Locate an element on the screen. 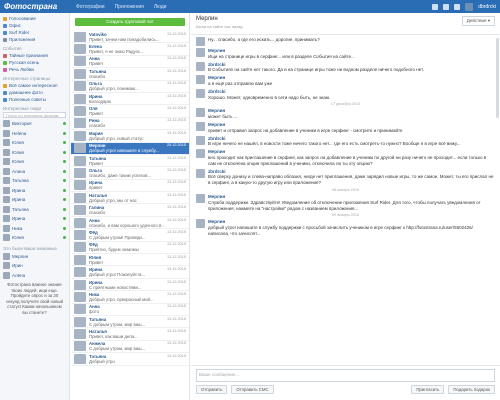 Image resolution: width=500 pixels, height=400 pixels. chat-item: Мария 13.12.2015 Добрый утро, новый статус is located at coordinates (130, 136).